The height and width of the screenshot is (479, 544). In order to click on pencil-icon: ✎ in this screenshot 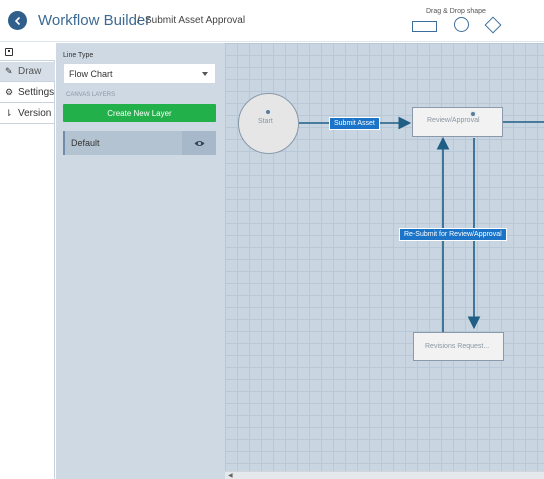, I will do `click(9, 71)`.